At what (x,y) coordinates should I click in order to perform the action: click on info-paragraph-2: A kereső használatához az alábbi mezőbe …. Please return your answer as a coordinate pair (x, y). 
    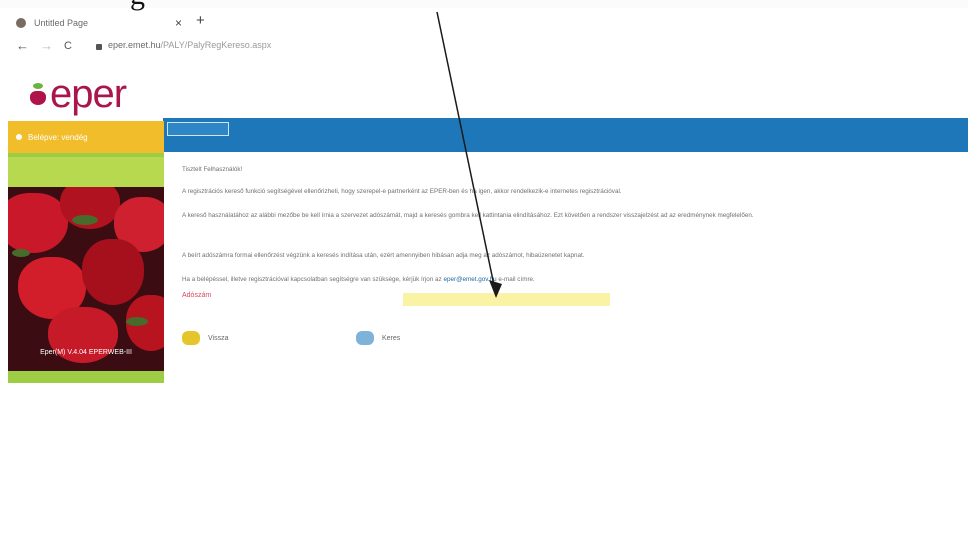
    Looking at the image, I should click on (468, 215).